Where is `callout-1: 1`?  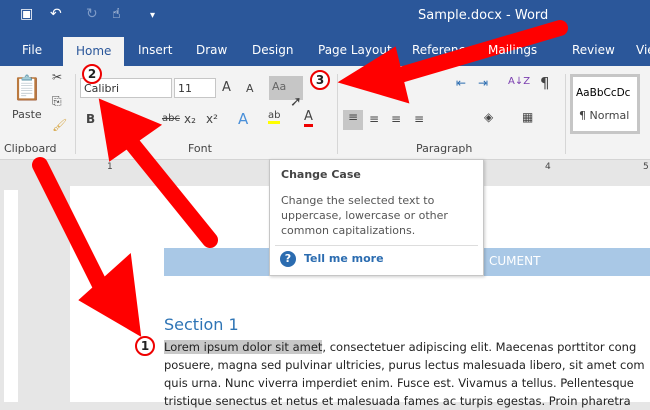
callout-1: 1 is located at coordinates (145, 346).